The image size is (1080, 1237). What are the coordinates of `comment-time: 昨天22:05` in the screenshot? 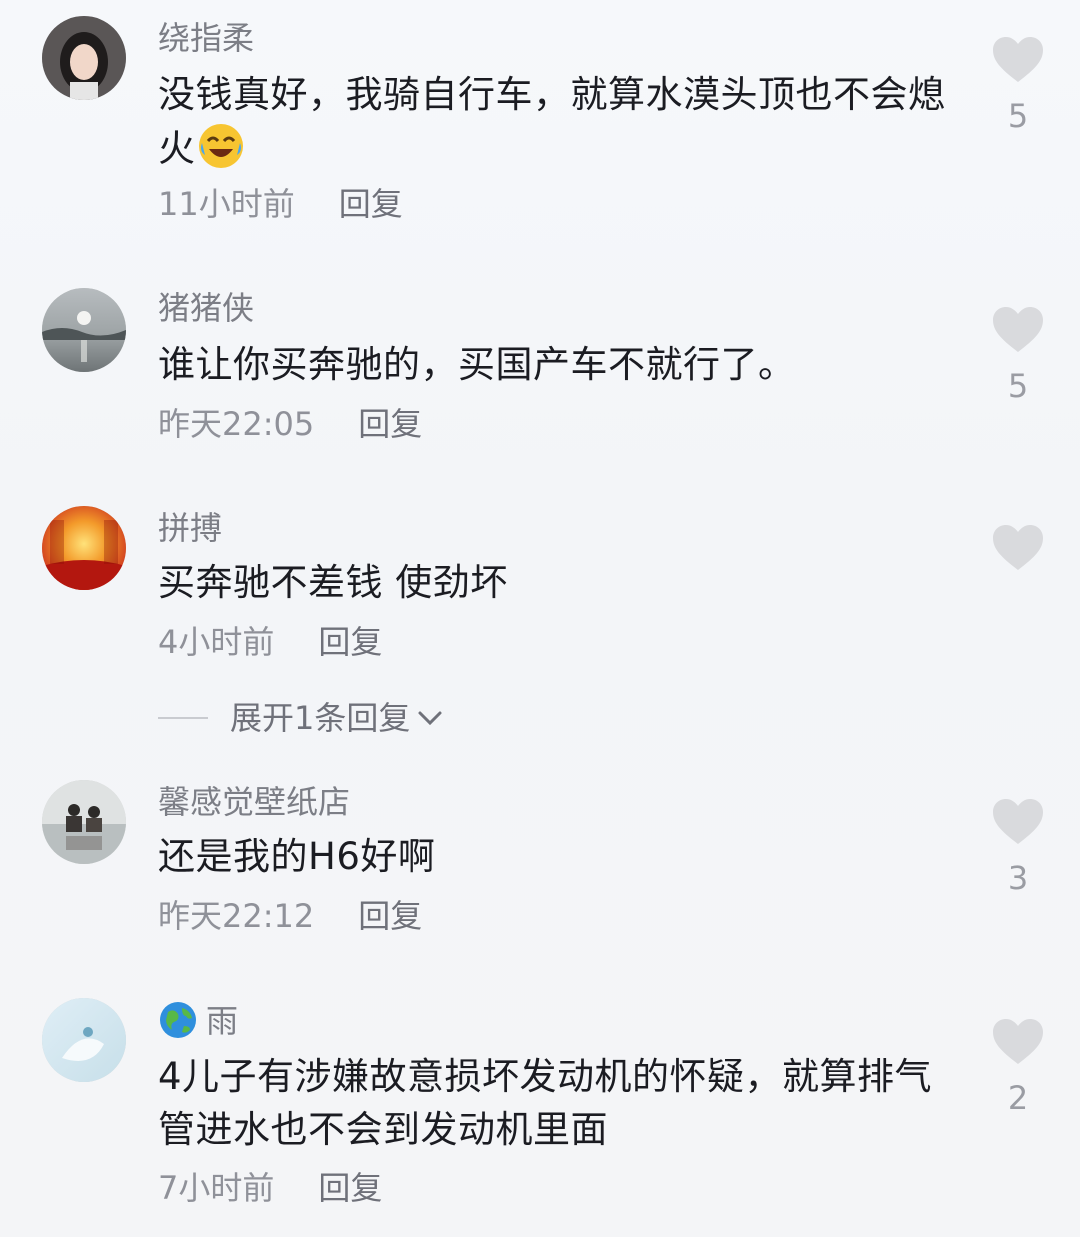 It's located at (236, 424).